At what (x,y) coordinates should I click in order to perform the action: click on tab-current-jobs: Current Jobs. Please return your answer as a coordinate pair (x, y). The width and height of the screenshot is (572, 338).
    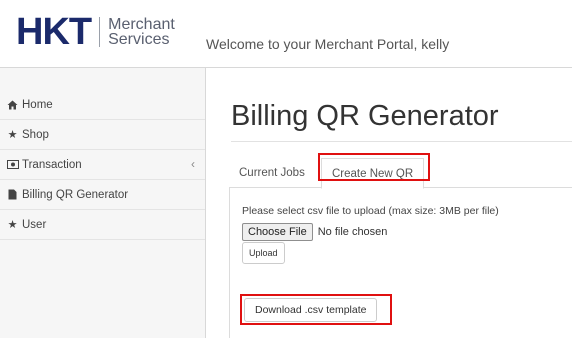
    Looking at the image, I should click on (272, 173).